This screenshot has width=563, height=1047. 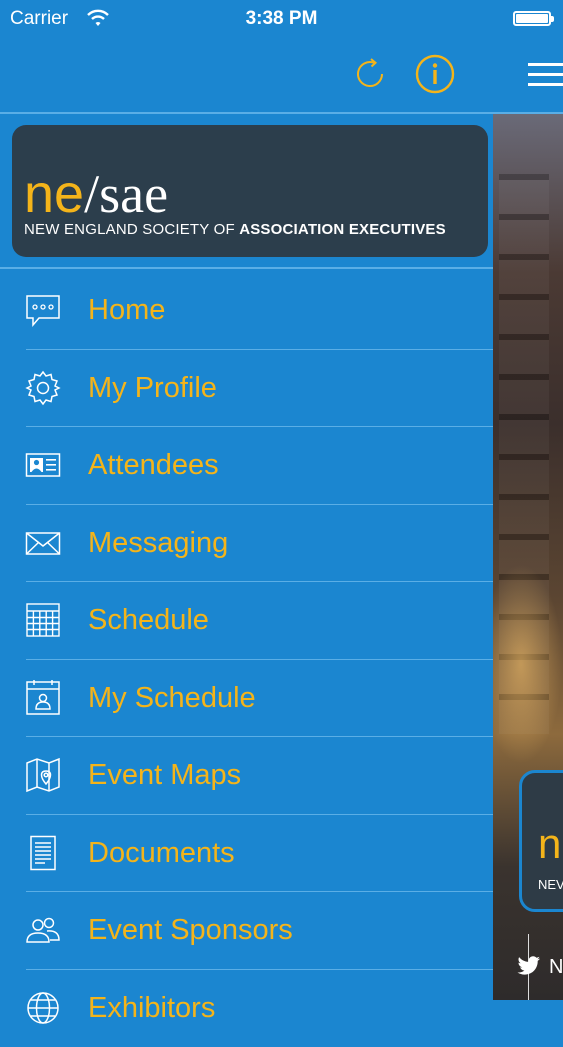 I want to click on logo-slash: /, so click(x=91, y=194).